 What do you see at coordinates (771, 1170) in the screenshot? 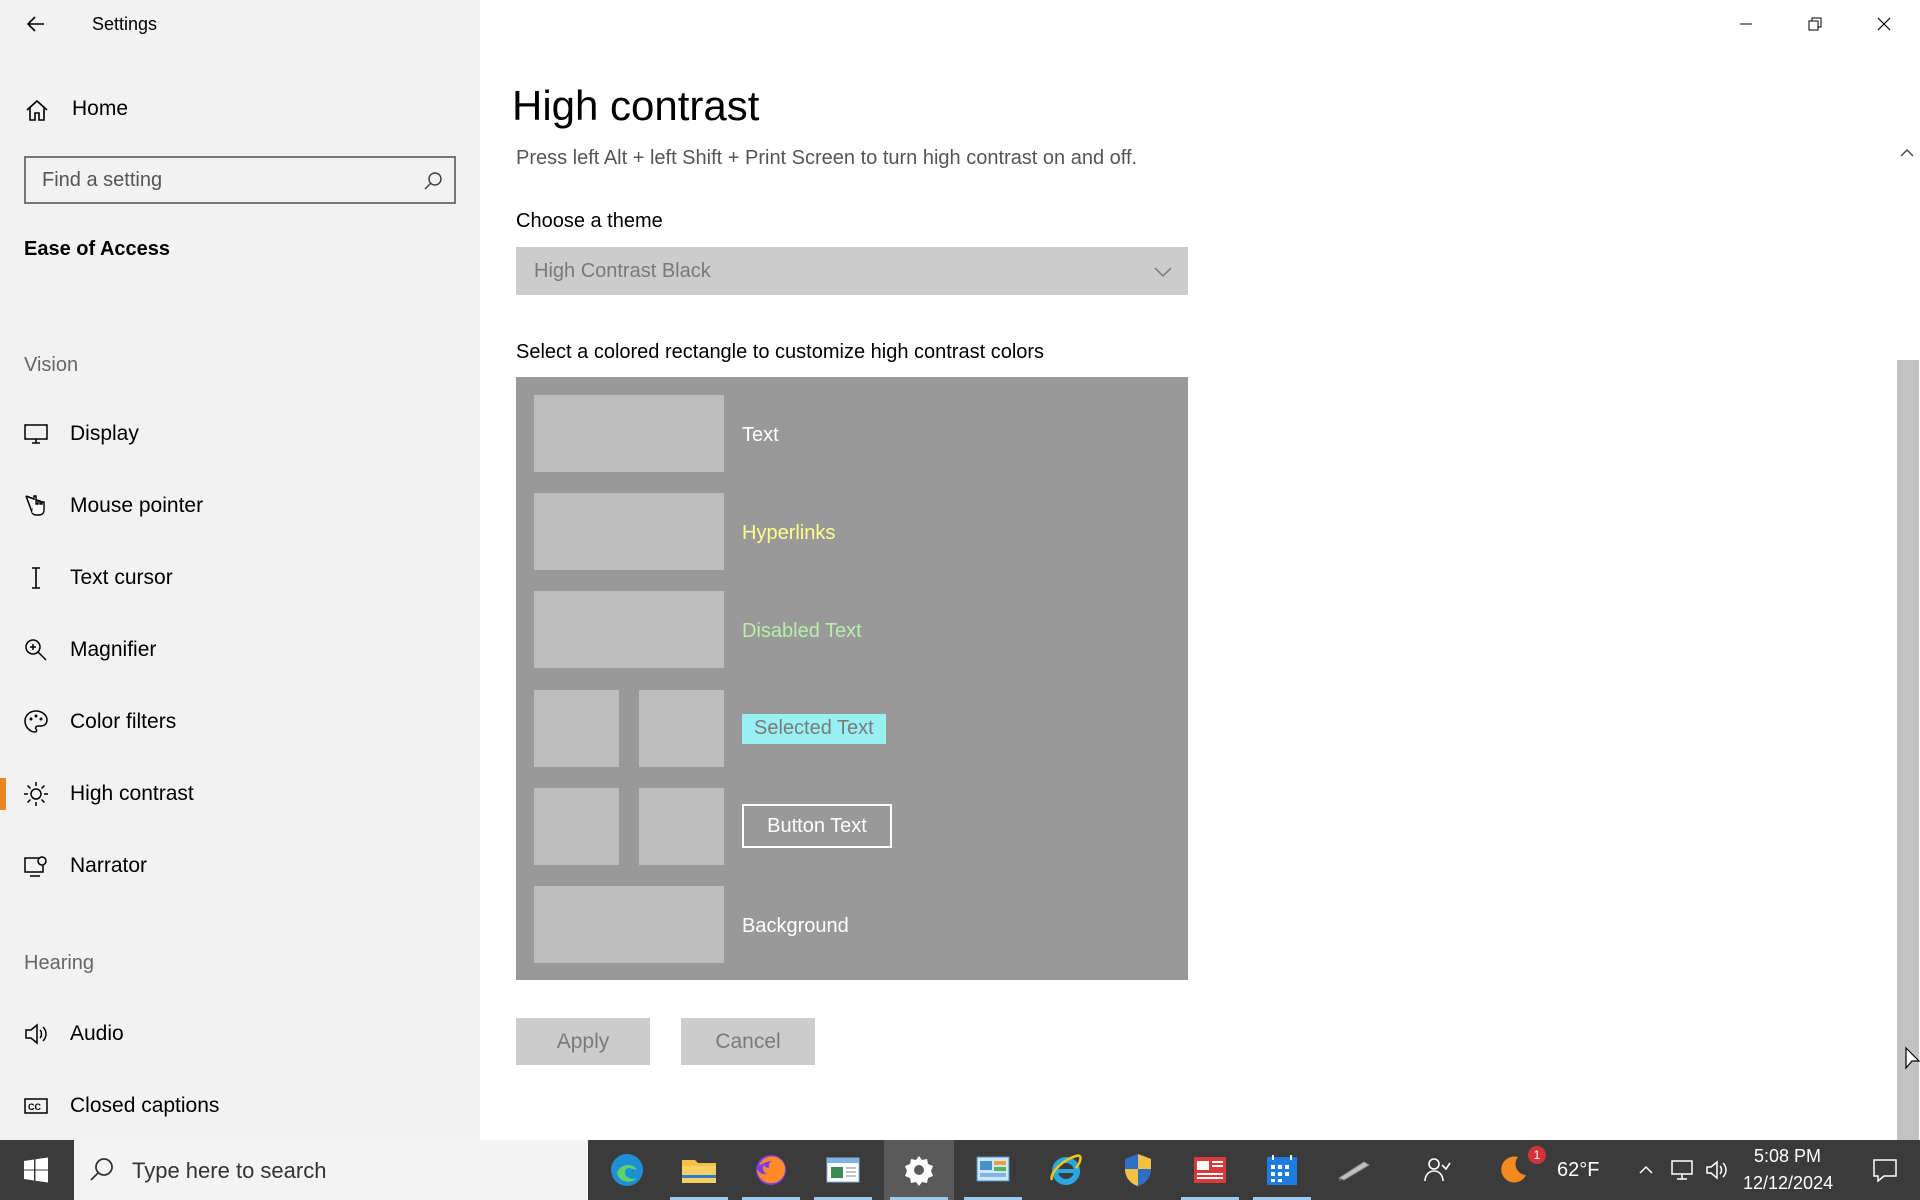
I see `taskbar-app-firefox` at bounding box center [771, 1170].